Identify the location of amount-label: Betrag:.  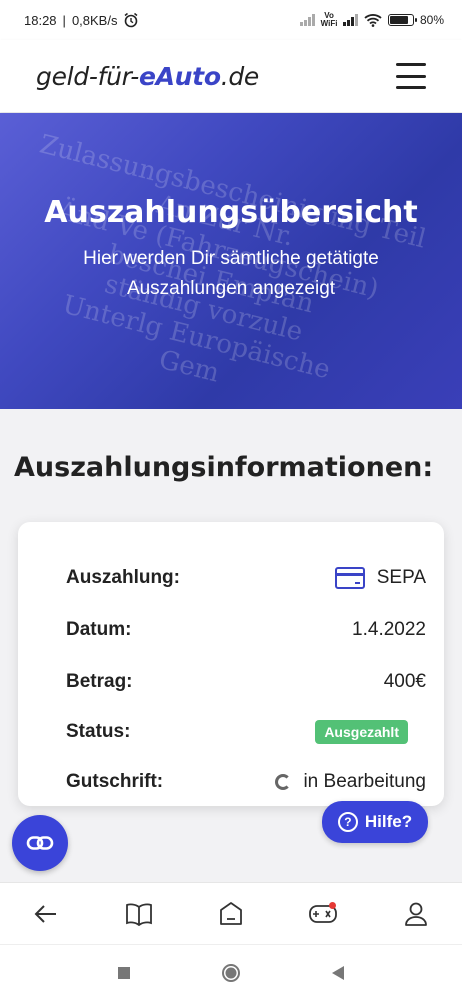
(99, 681).